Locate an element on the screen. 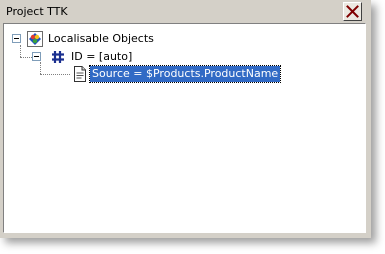 Image resolution: width=385 pixels, height=254 pixels. tree-item-label: ID = [auto] is located at coordinates (102, 56).